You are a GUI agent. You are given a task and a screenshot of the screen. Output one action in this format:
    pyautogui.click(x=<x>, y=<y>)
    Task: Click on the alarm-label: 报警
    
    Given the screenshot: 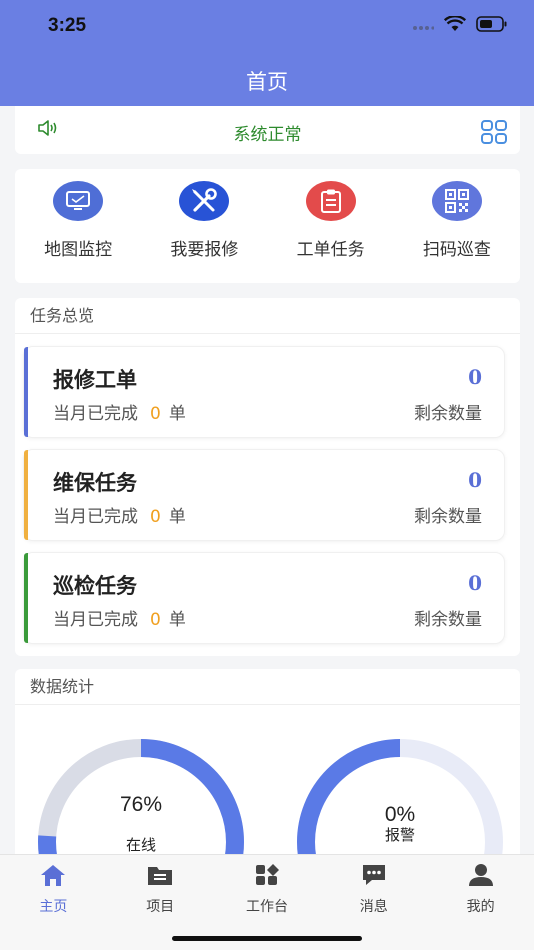 What is the action you would take?
    pyautogui.click(x=399, y=835)
    